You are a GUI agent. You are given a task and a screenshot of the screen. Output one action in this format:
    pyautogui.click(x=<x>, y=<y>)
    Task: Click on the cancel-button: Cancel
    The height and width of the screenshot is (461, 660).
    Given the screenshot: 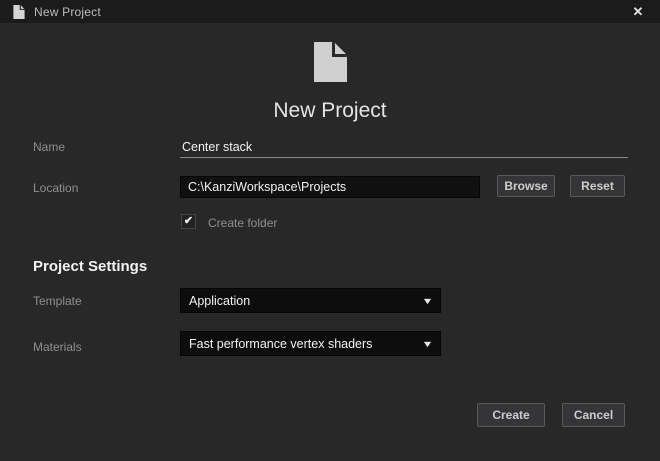 What is the action you would take?
    pyautogui.click(x=593, y=415)
    